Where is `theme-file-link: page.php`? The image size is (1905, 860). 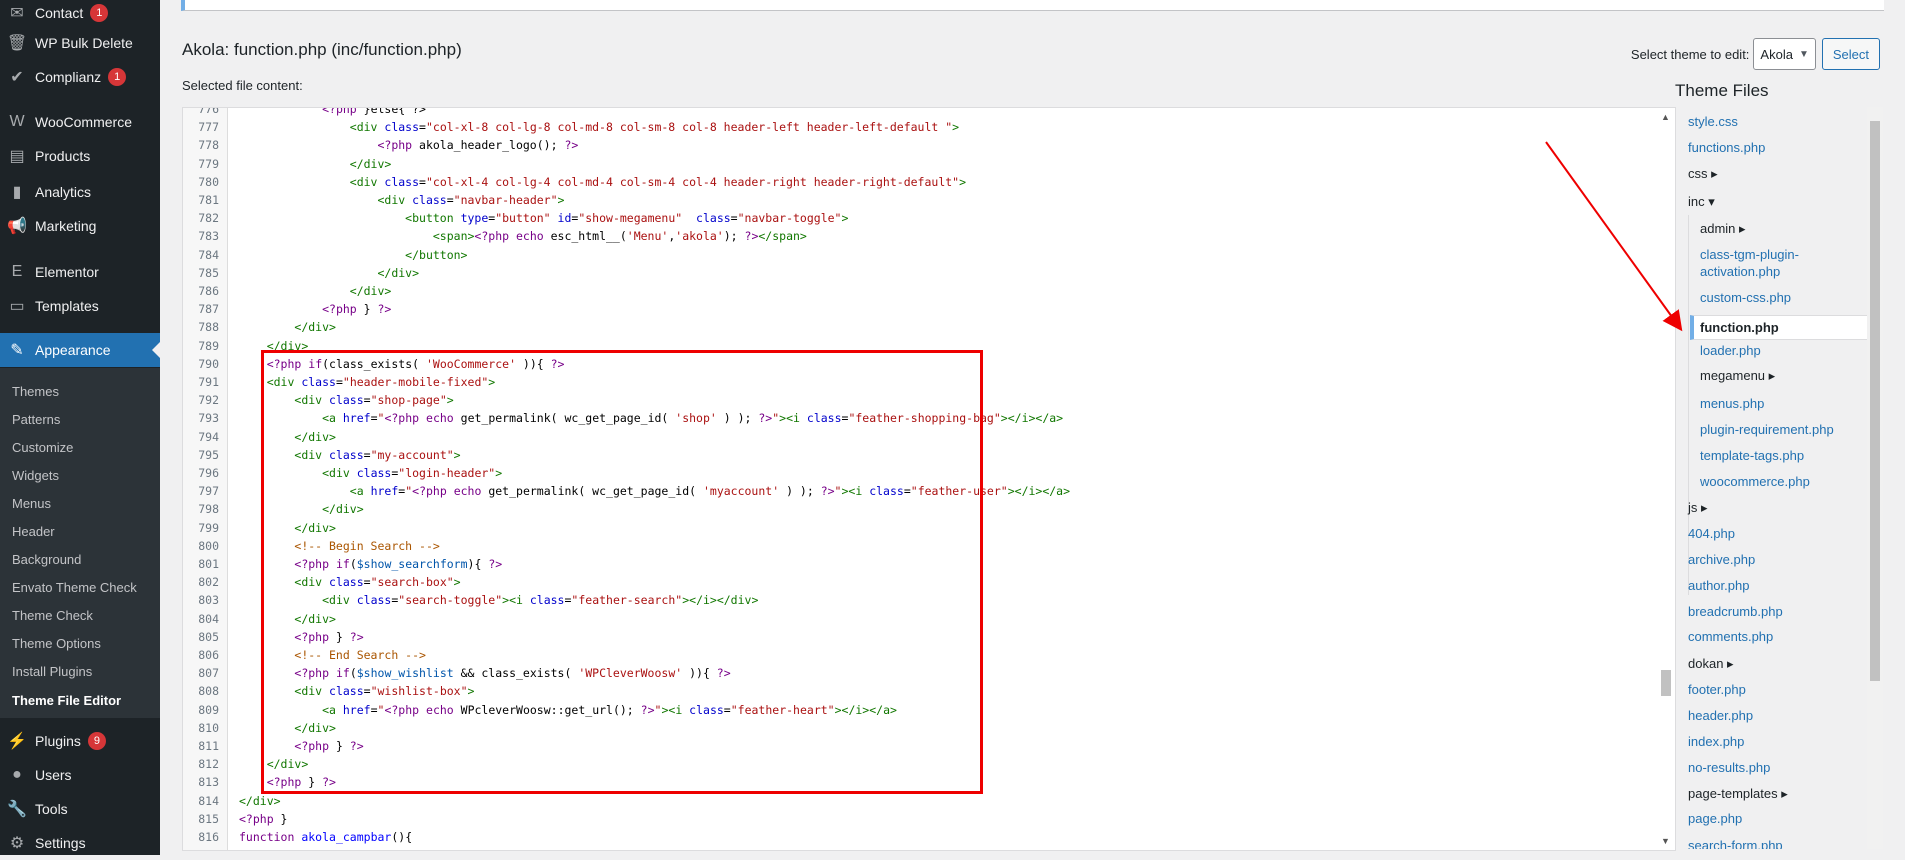
theme-file-link: page.php is located at coordinates (1715, 818).